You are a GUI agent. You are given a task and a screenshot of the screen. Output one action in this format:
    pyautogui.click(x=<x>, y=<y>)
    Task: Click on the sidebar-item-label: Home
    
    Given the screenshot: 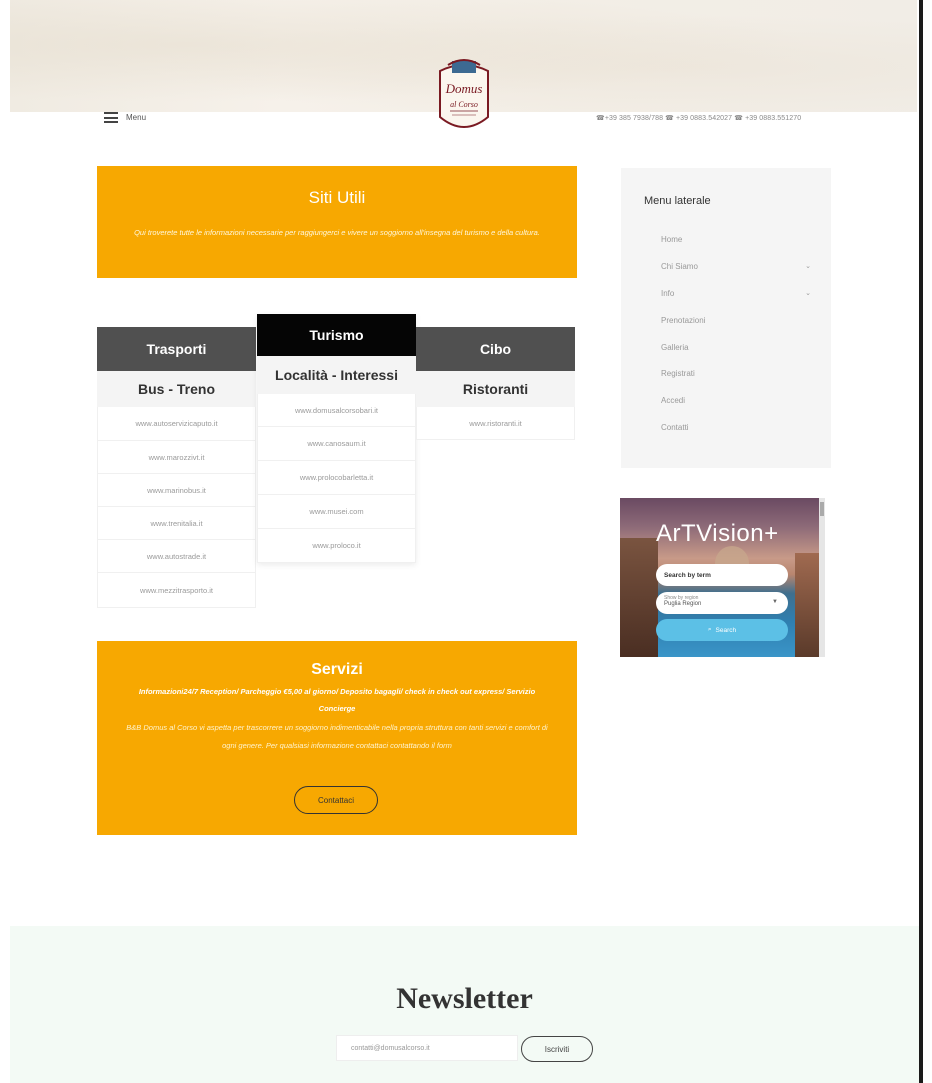 What is the action you would take?
    pyautogui.click(x=672, y=239)
    